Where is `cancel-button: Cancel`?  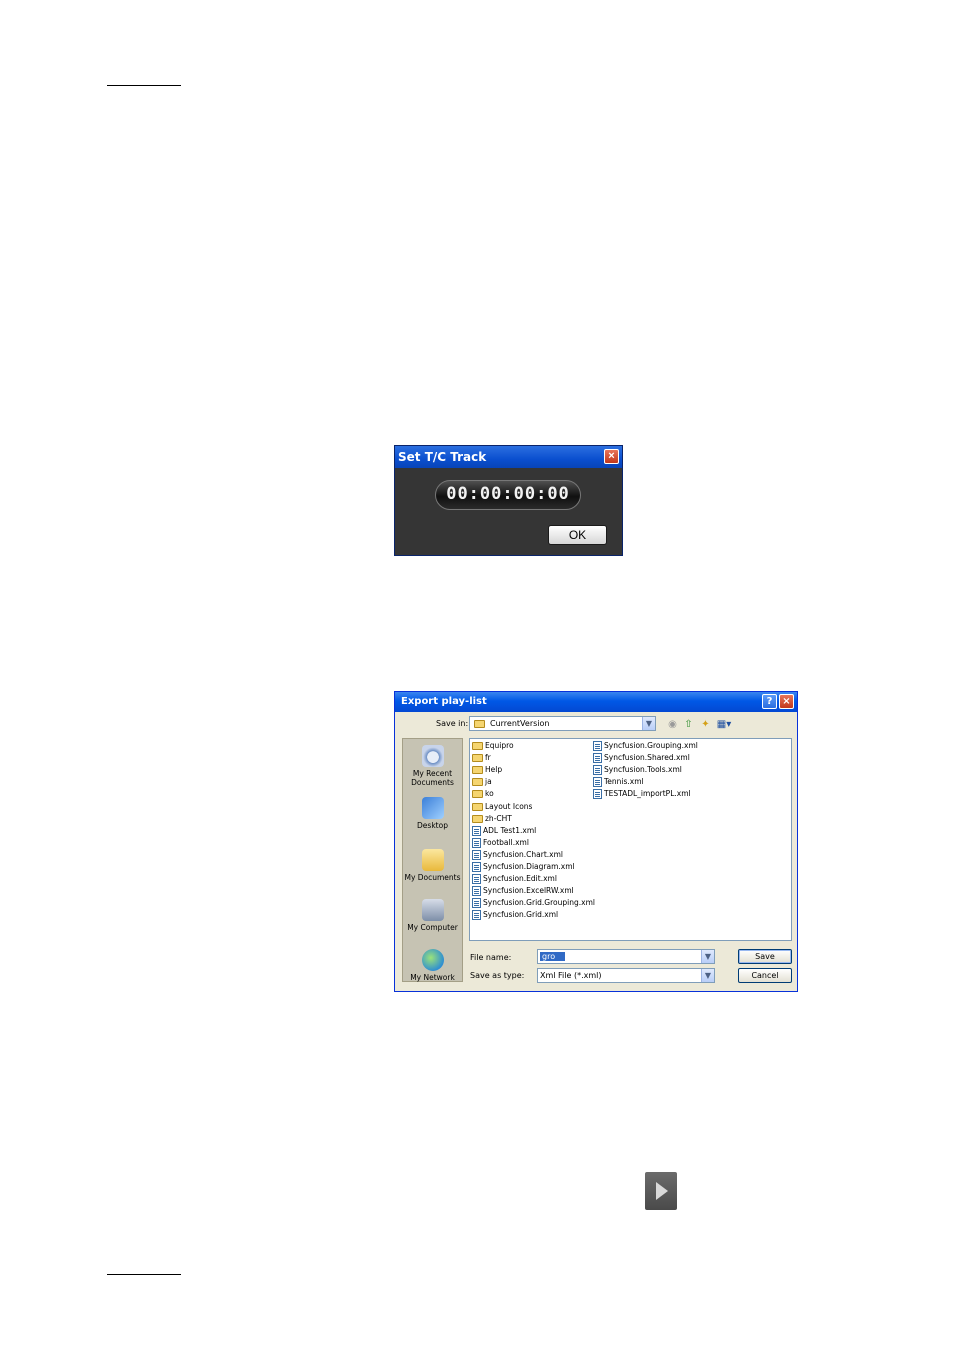 cancel-button: Cancel is located at coordinates (765, 975).